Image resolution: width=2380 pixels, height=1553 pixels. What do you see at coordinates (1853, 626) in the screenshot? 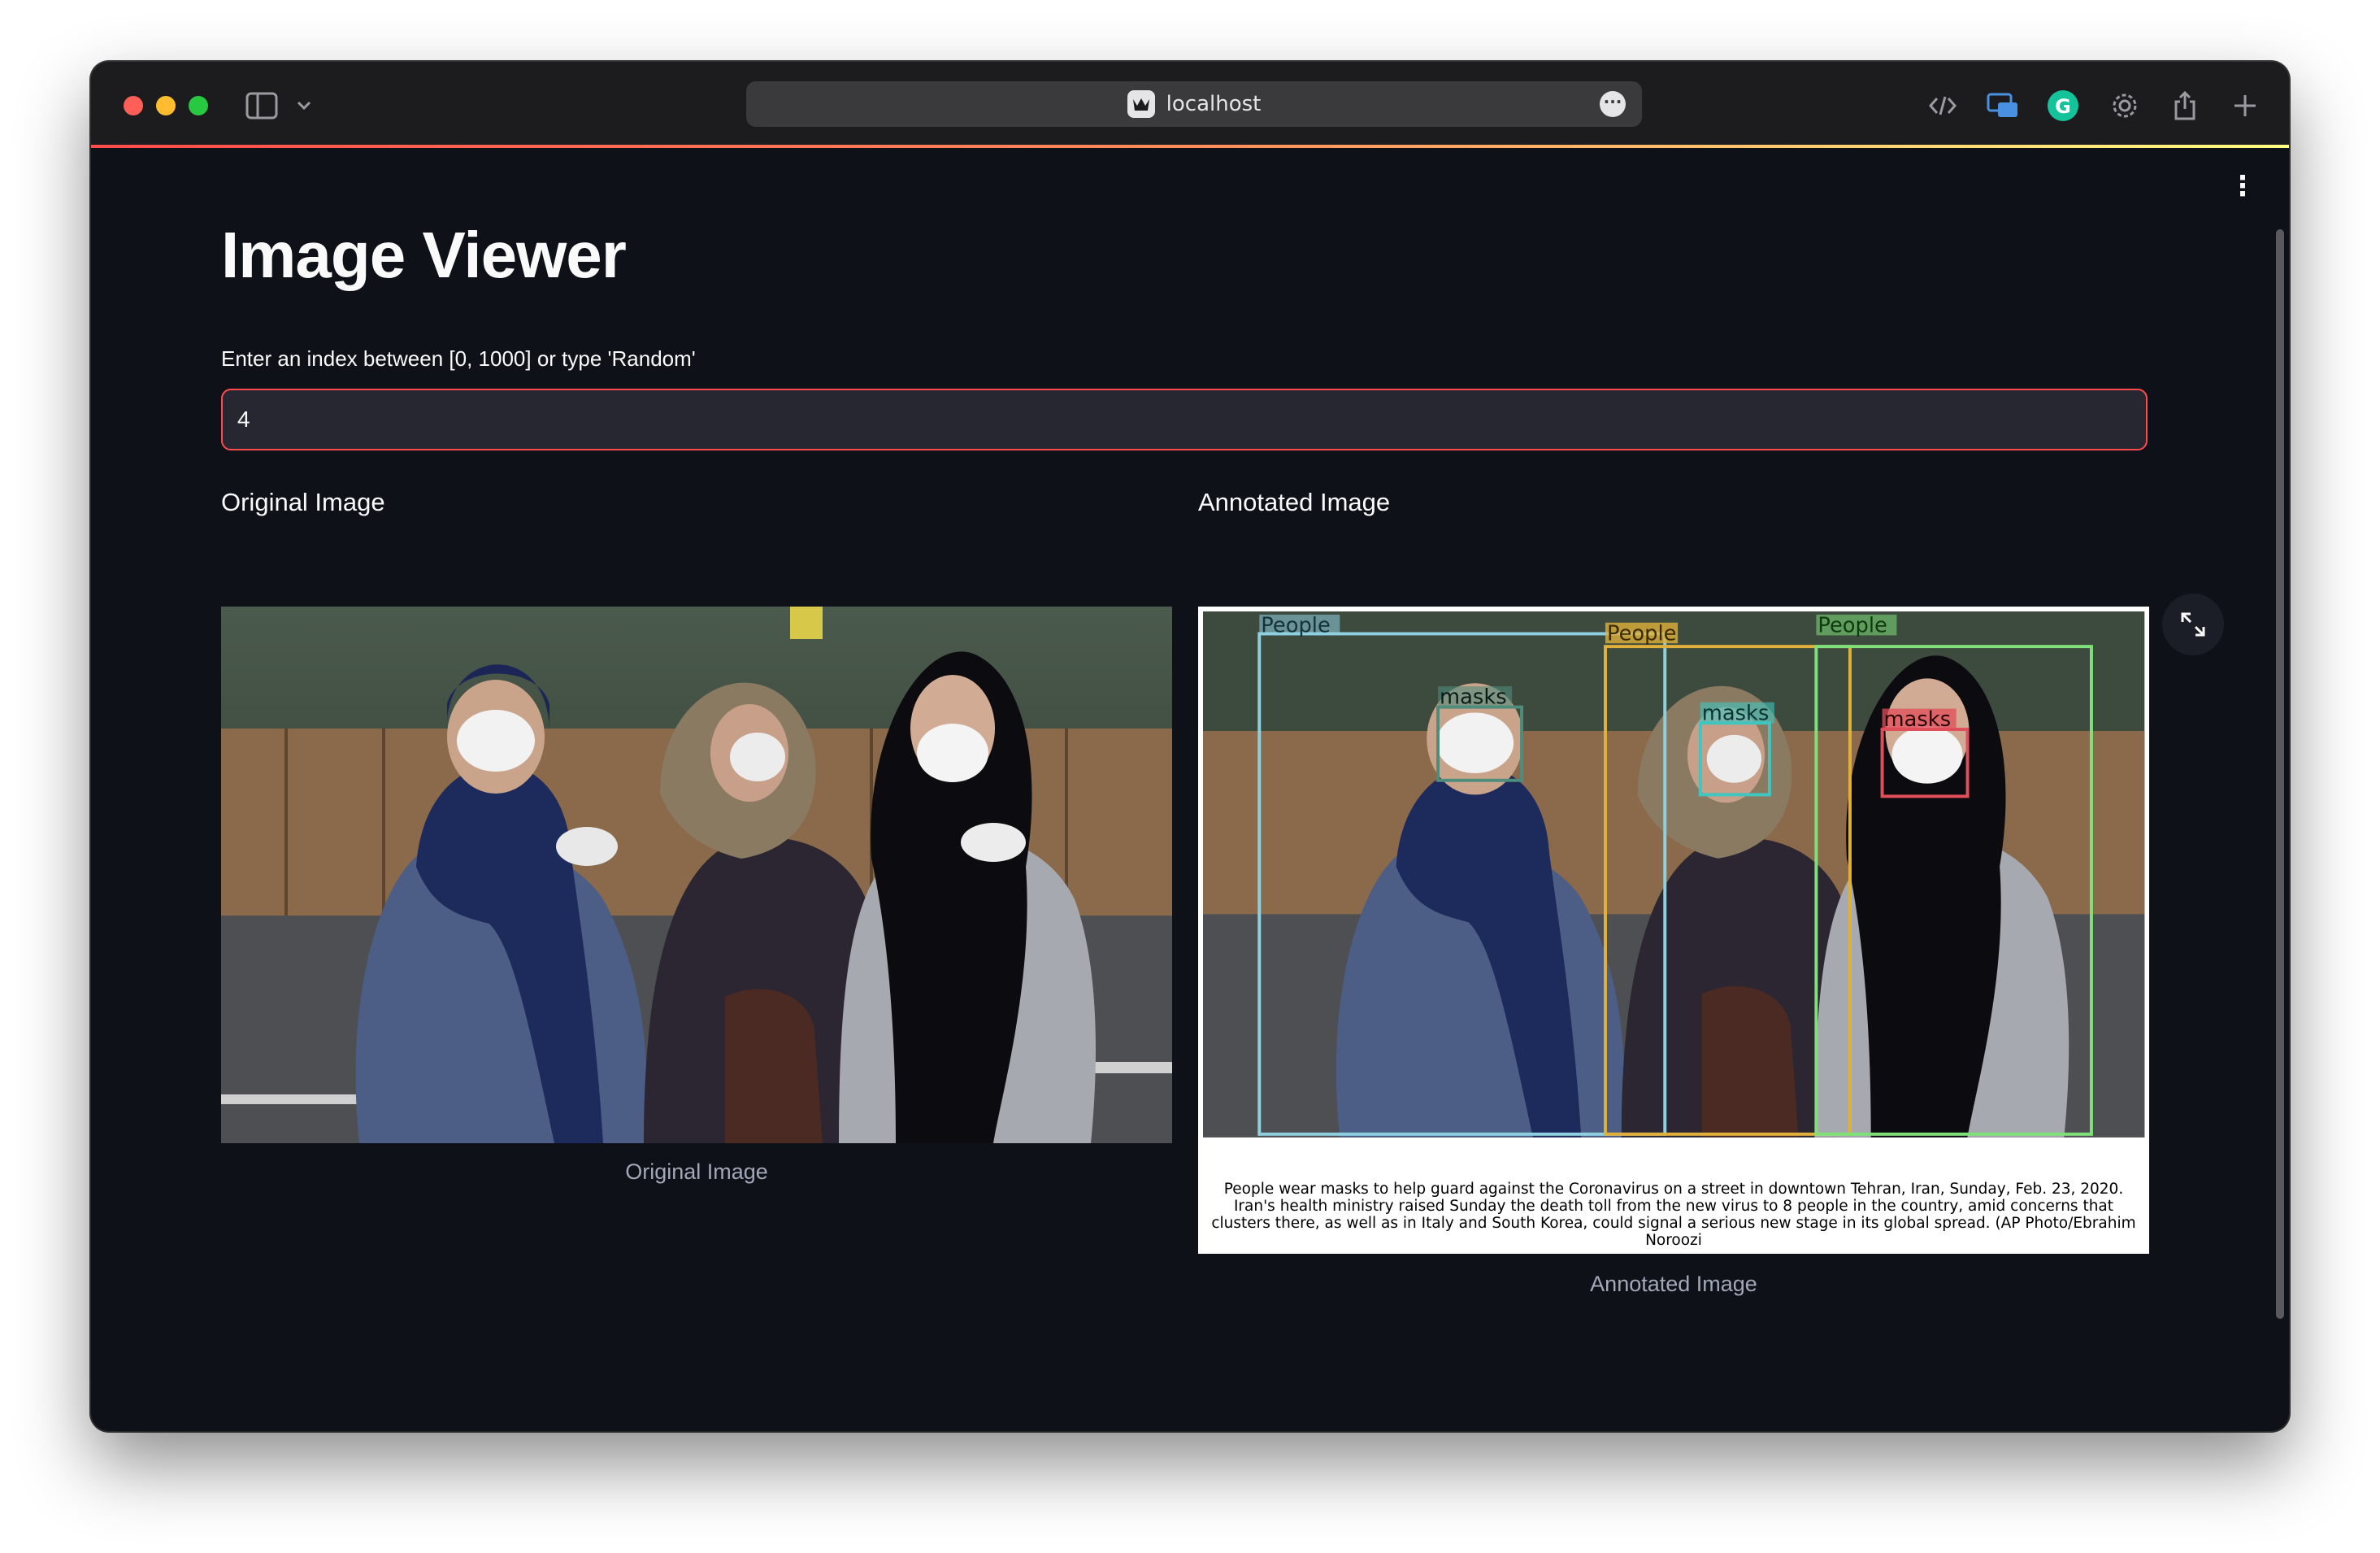
I see `box-label-people-3: People` at bounding box center [1853, 626].